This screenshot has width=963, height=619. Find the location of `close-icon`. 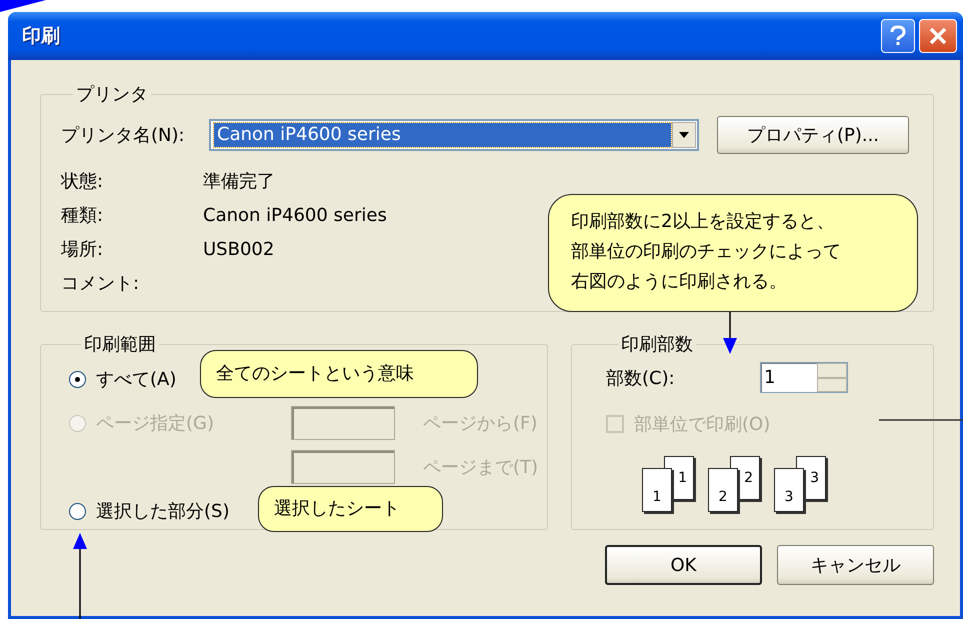

close-icon is located at coordinates (938, 36).